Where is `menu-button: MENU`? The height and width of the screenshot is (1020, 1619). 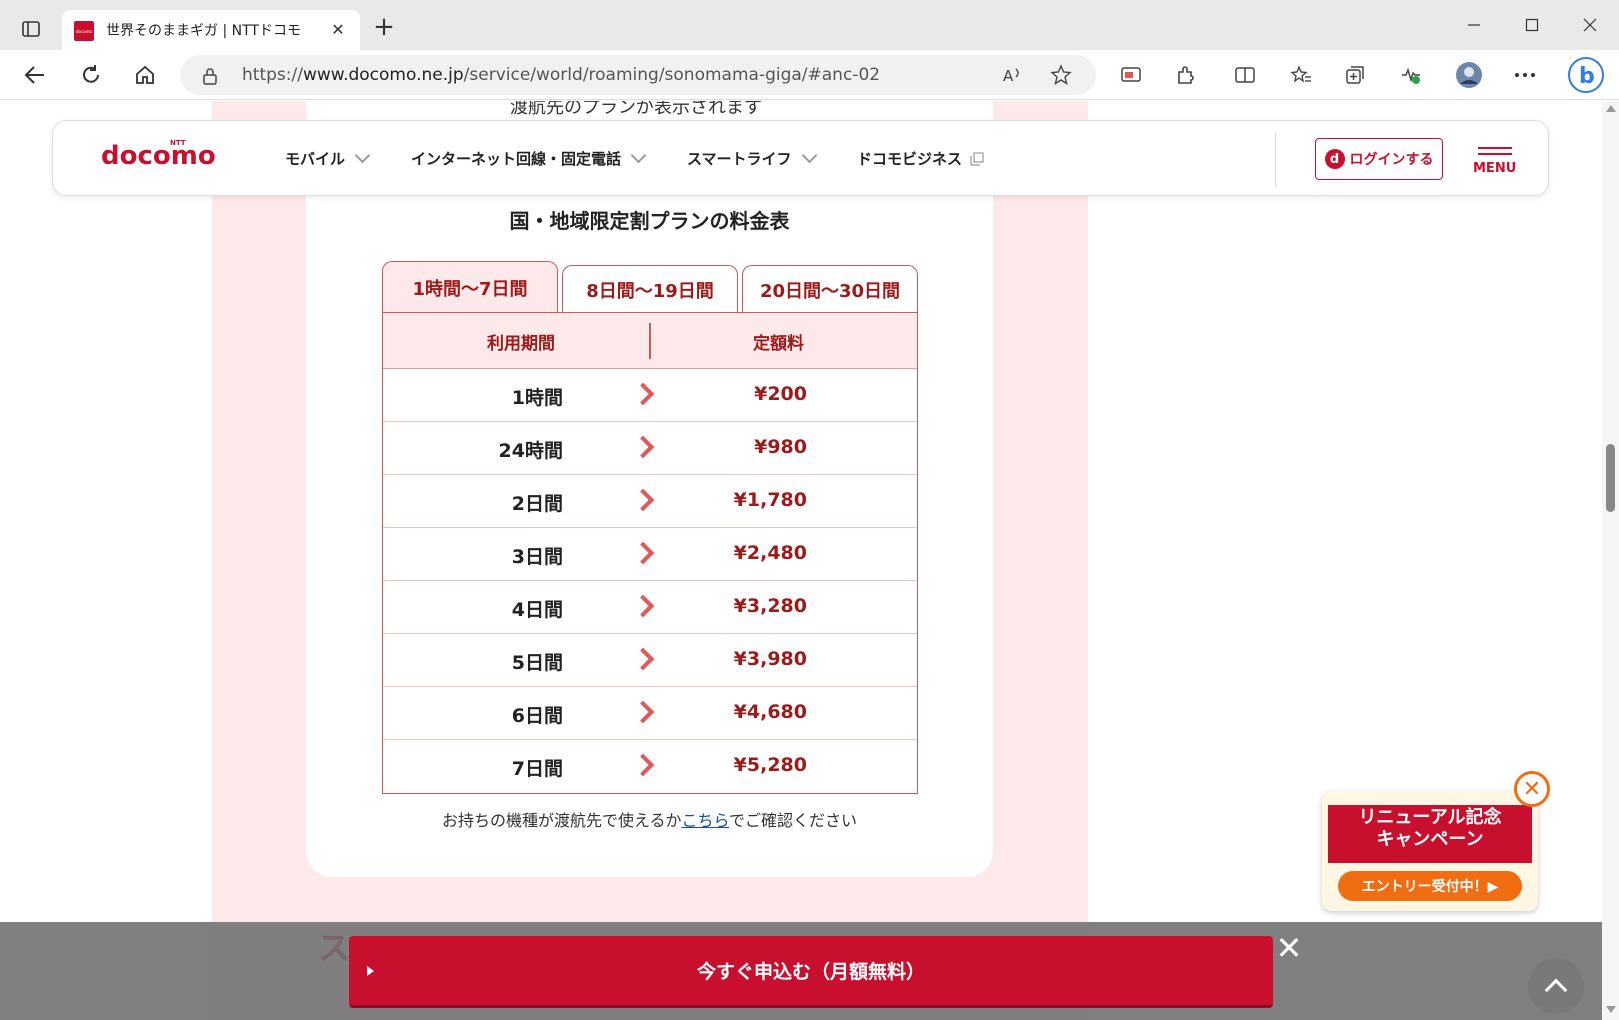
menu-button: MENU is located at coordinates (1497, 162).